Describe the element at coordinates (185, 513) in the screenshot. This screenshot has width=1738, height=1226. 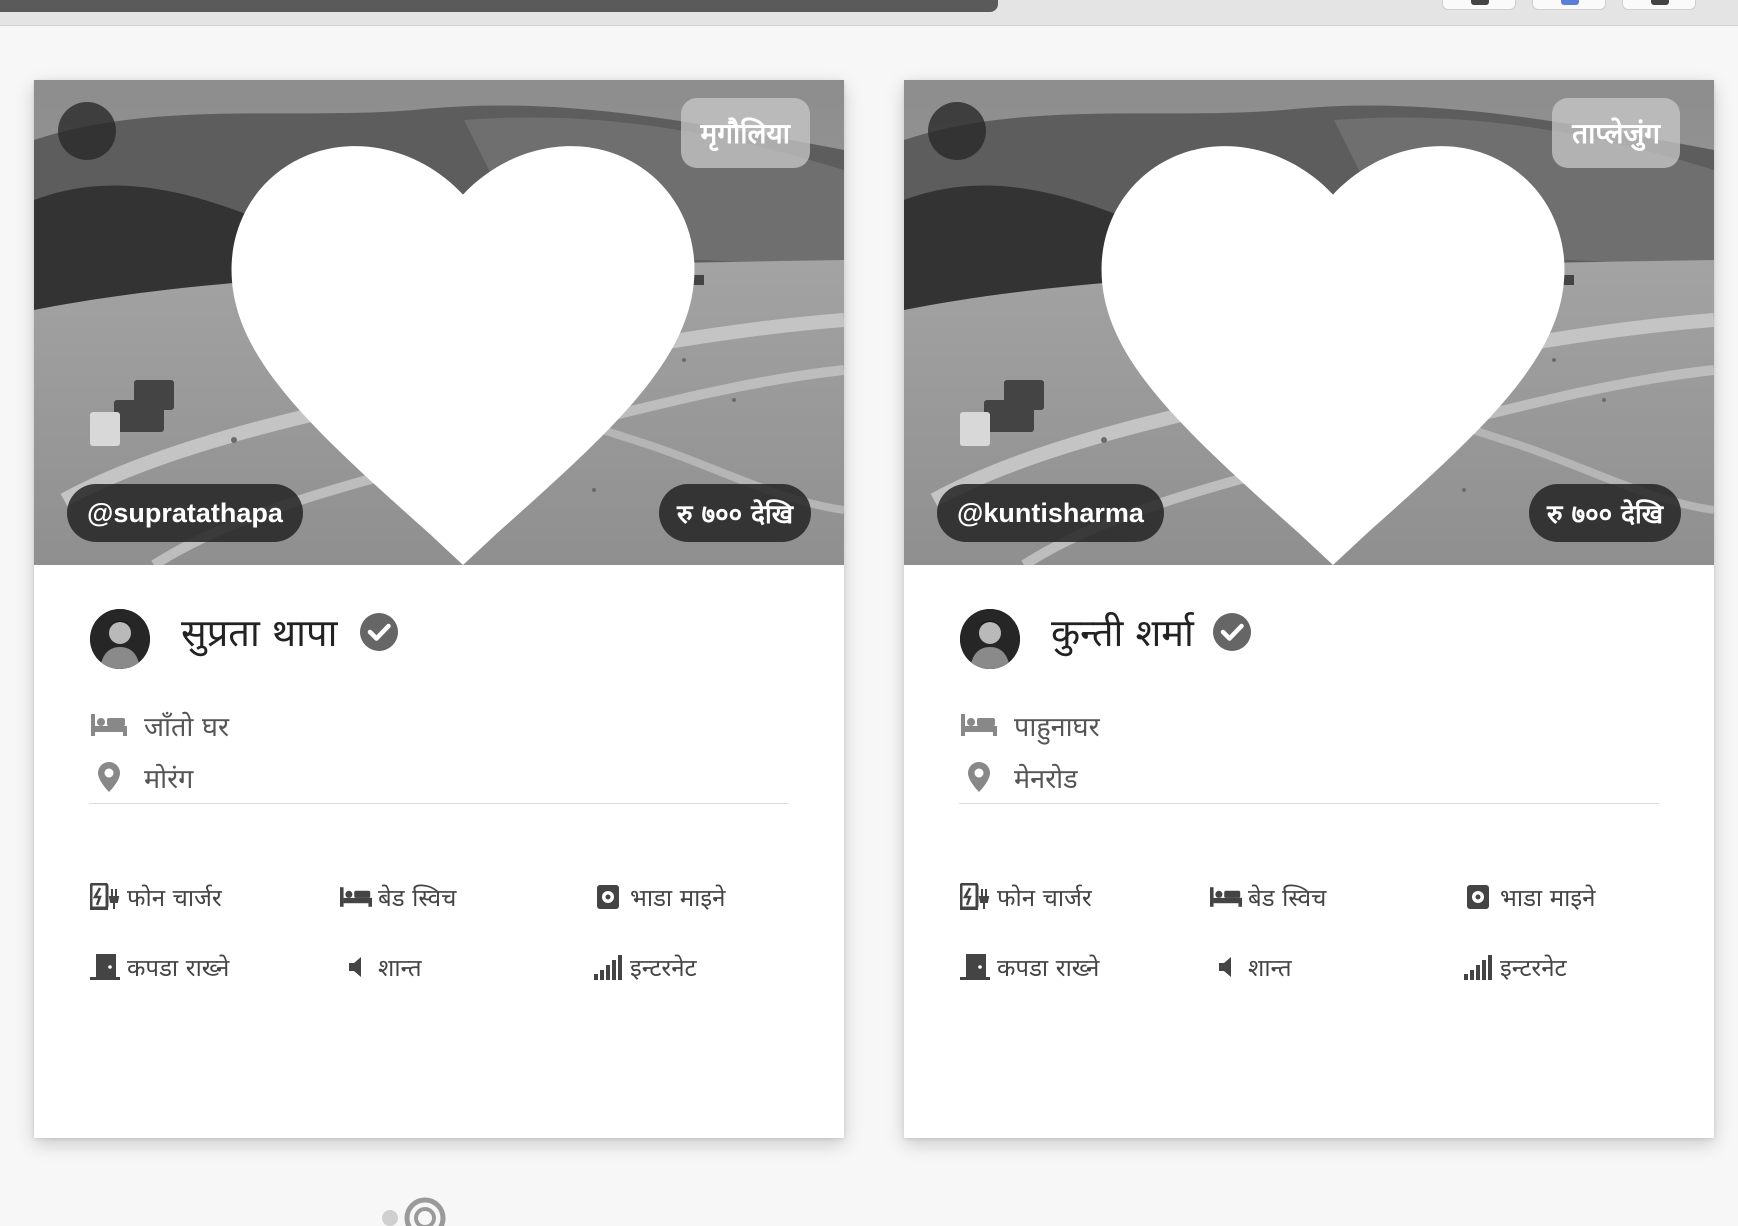
I see `username-badge: @supratathapa` at that location.